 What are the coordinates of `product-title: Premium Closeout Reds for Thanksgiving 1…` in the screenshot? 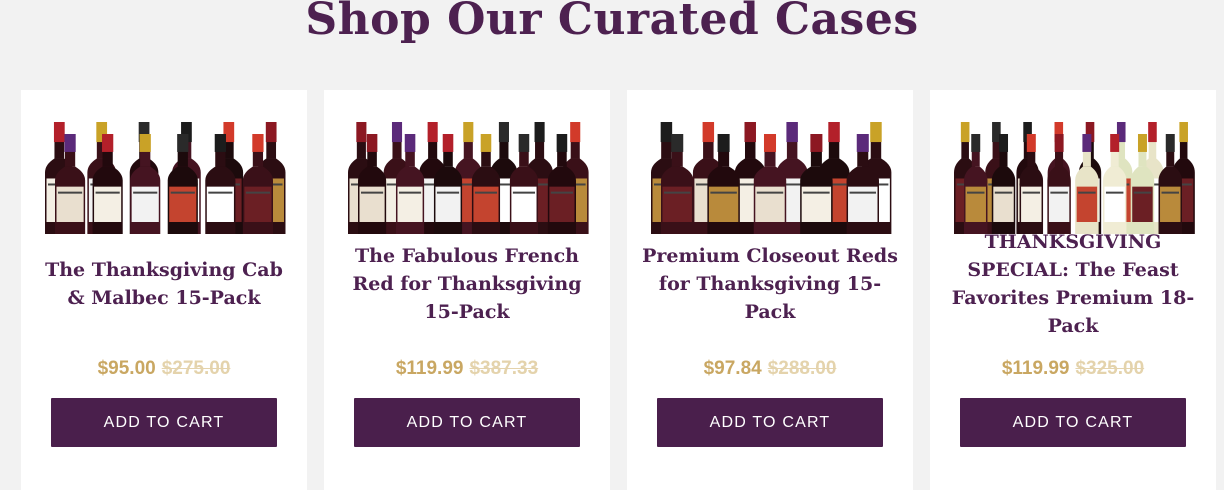 It's located at (770, 284).